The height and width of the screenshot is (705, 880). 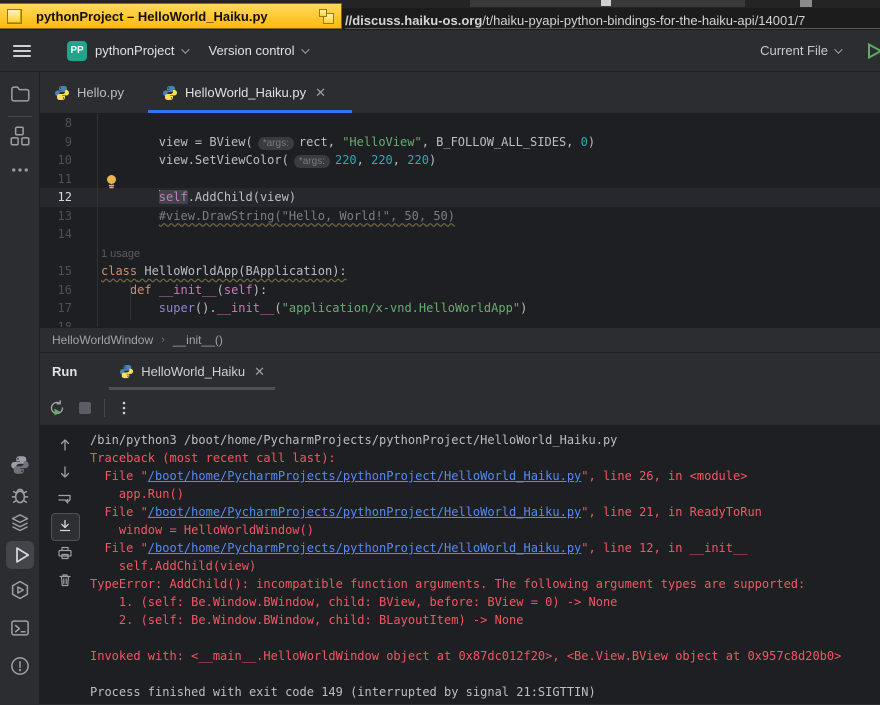 I want to click on breadcrumb-method: __init__(), so click(x=198, y=340).